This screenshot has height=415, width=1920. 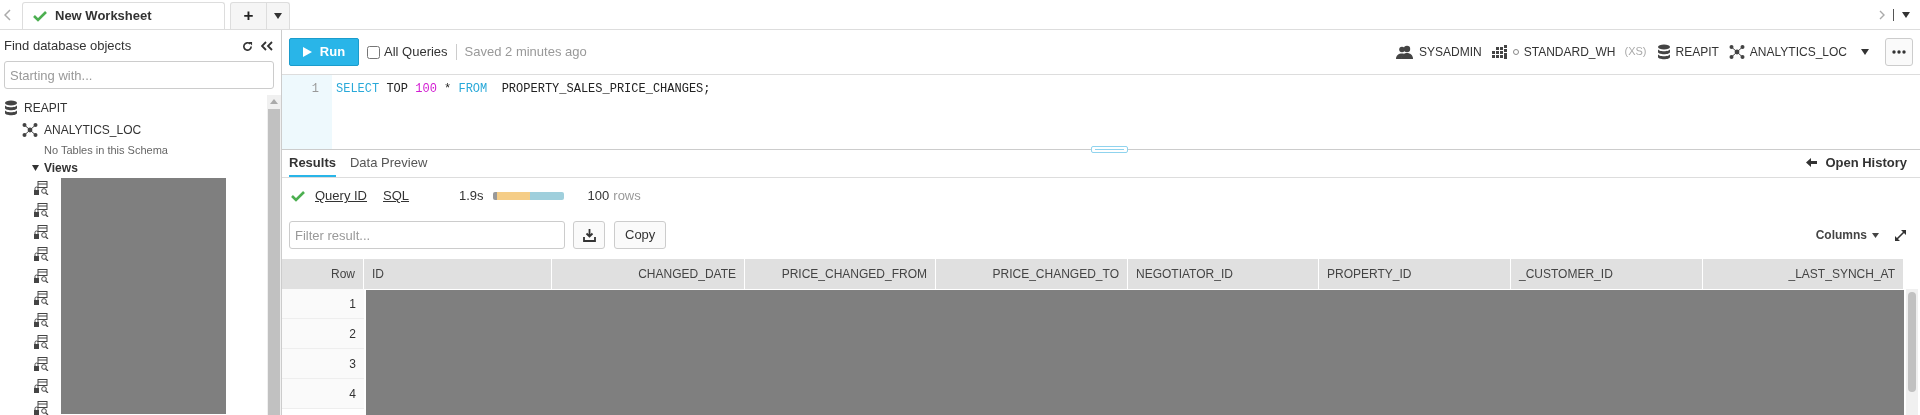 I want to click on column-header: _CUSTOMER_ID, so click(x=1607, y=274).